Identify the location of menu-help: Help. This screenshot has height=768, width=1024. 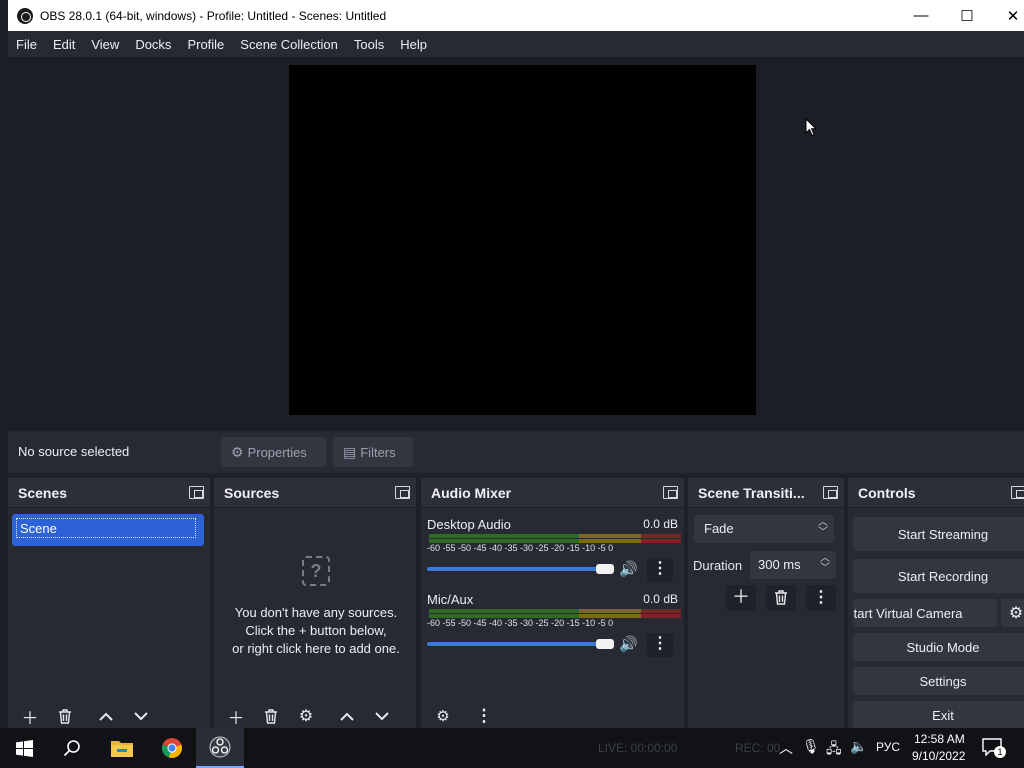
(413, 44).